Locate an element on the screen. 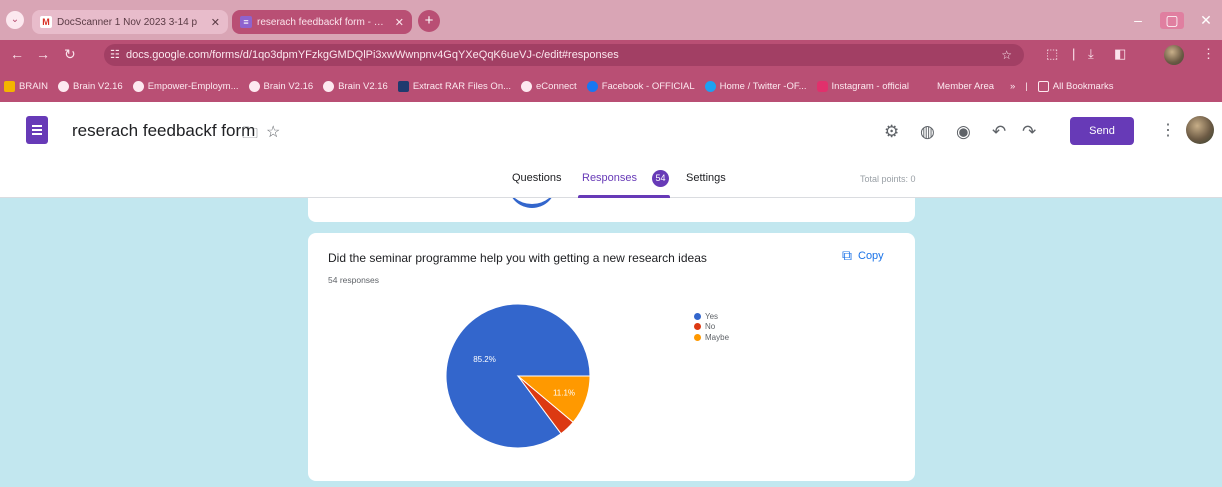  send-button: Send is located at coordinates (1102, 131).